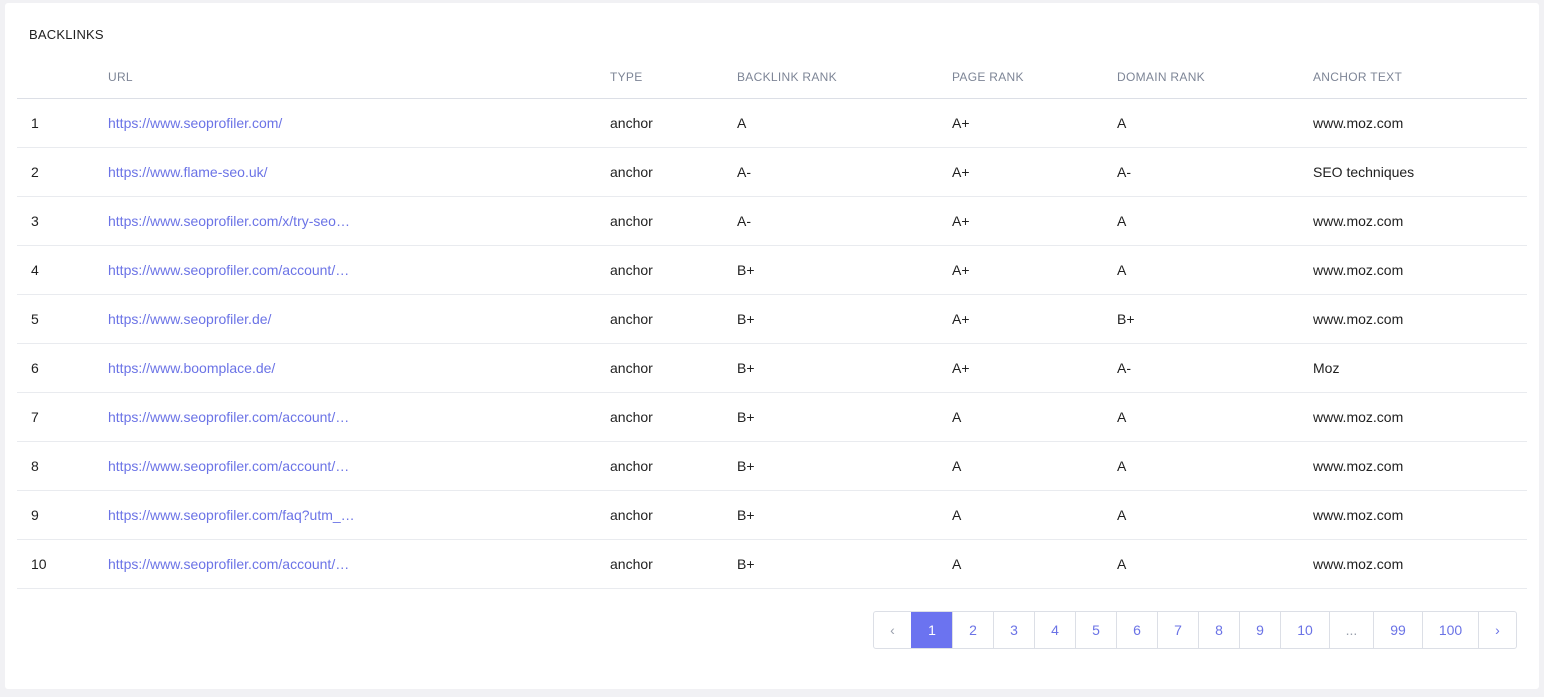 The width and height of the screenshot is (1544, 697). Describe the element at coordinates (189, 319) in the screenshot. I see `backlink-url-link: https://www.seoprofiler.de/` at that location.